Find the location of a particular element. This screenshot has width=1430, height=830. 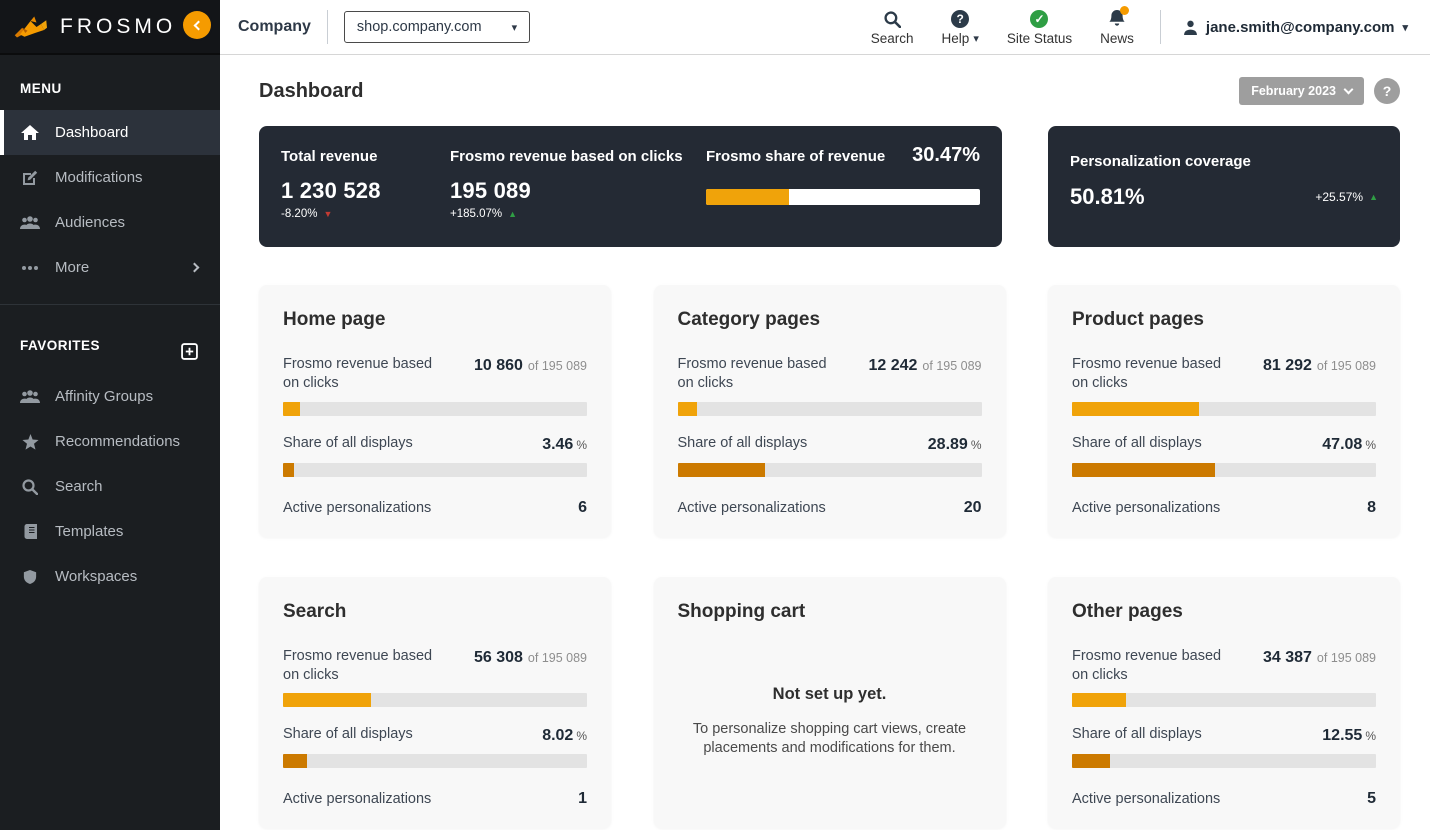

topnav-label: Search is located at coordinates (892, 38).